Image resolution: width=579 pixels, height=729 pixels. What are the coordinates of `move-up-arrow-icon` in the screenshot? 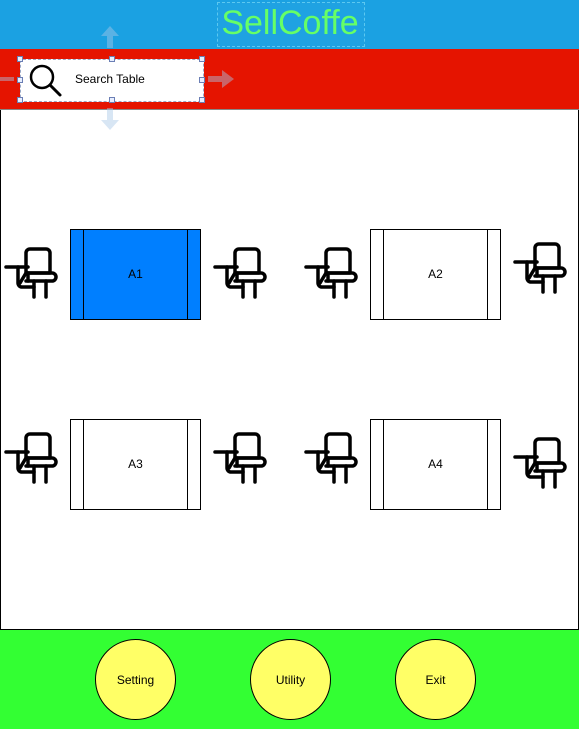 It's located at (110, 37).